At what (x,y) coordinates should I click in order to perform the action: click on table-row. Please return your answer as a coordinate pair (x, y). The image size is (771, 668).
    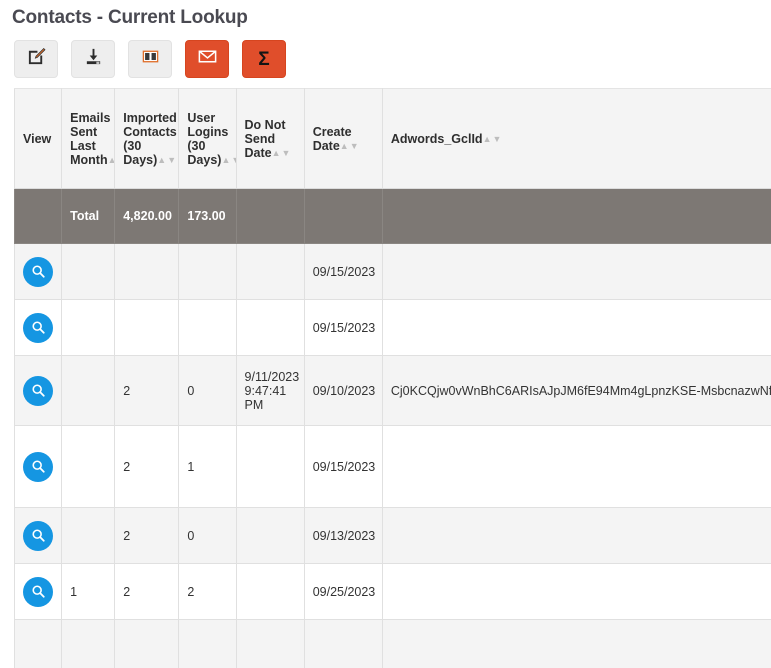
    Looking at the image, I should click on (392, 643).